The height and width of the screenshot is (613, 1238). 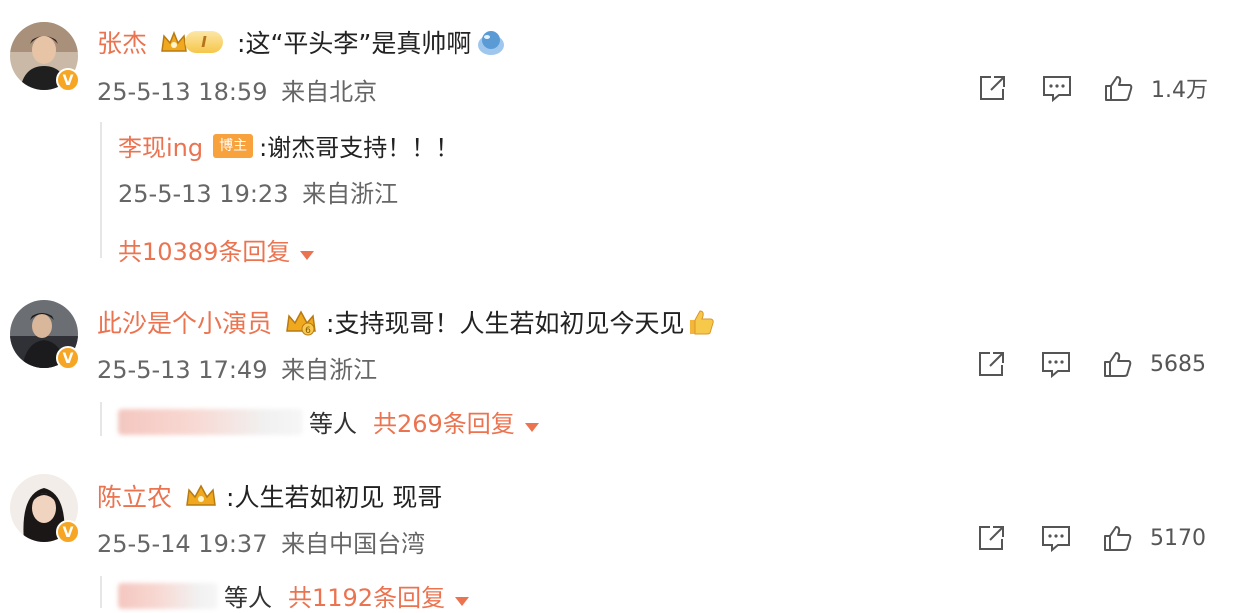 I want to click on more-replies-link: 共269条回复, so click(x=456, y=421).